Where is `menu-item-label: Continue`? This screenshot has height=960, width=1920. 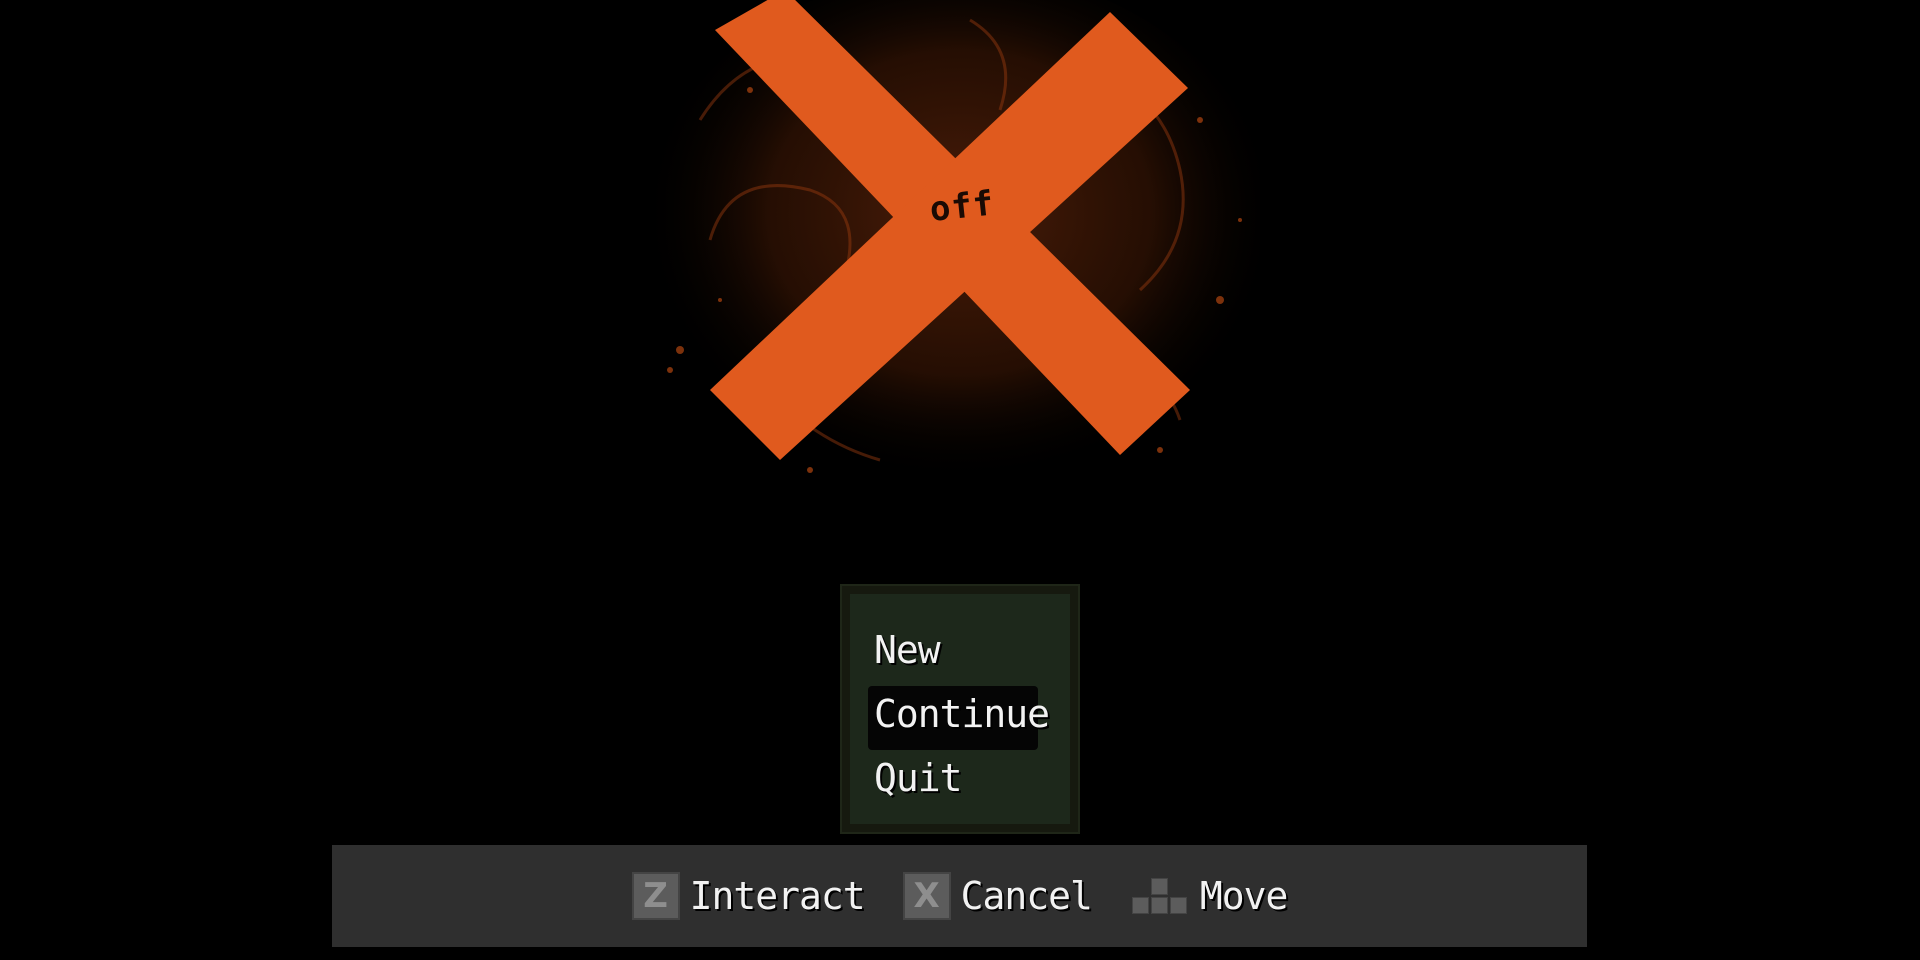 menu-item-label: Continue is located at coordinates (962, 714).